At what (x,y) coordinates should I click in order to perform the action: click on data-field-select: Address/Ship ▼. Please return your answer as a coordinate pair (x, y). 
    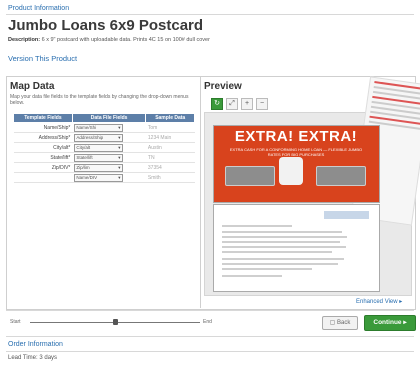
    Looking at the image, I should click on (99, 137).